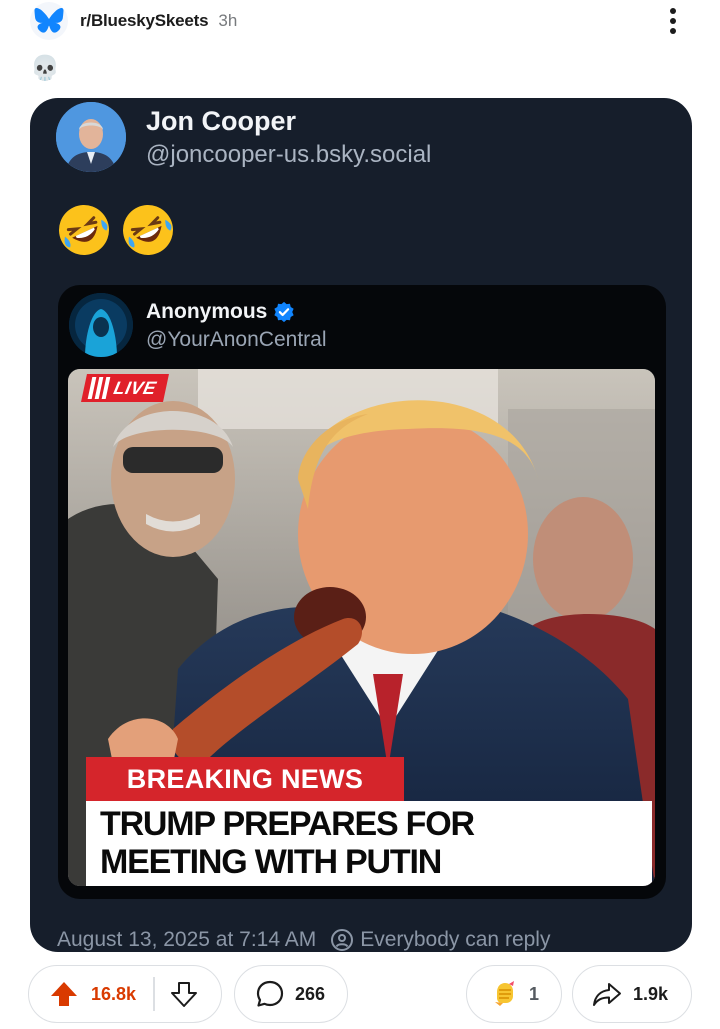  I want to click on award-button: 1, so click(514, 994).